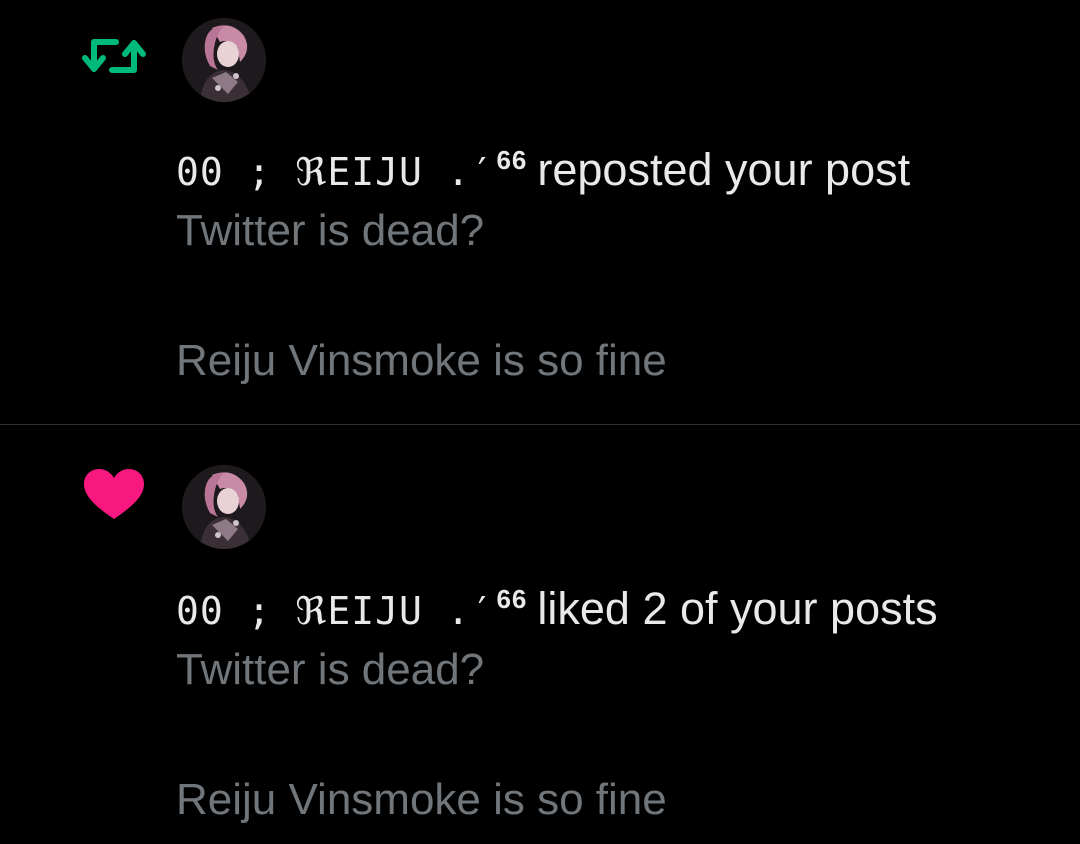 The width and height of the screenshot is (1080, 844). What do you see at coordinates (724, 169) in the screenshot?
I see `notification-action-text: reposted your post` at bounding box center [724, 169].